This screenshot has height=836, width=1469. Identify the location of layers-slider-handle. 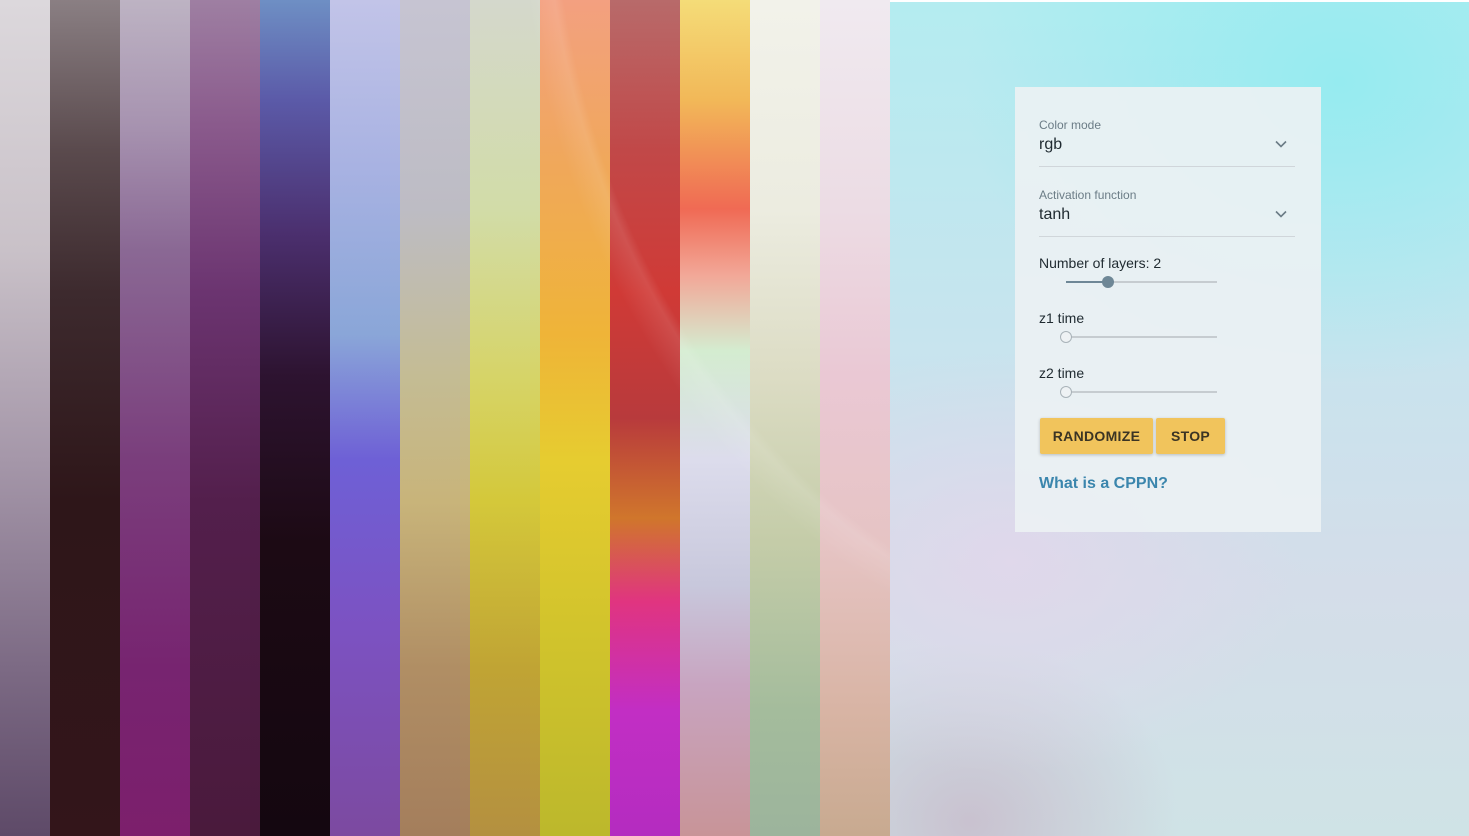
(1108, 282).